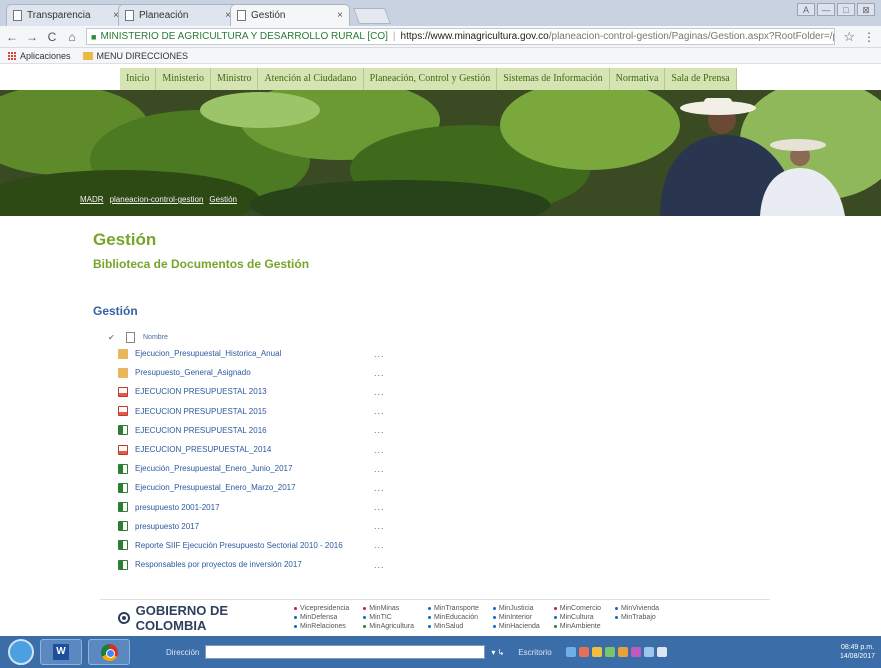 The height and width of the screenshot is (668, 881). Describe the element at coordinates (857, 652) in the screenshot. I see `clock: 08:49 p.m. 14/08/2017` at that location.